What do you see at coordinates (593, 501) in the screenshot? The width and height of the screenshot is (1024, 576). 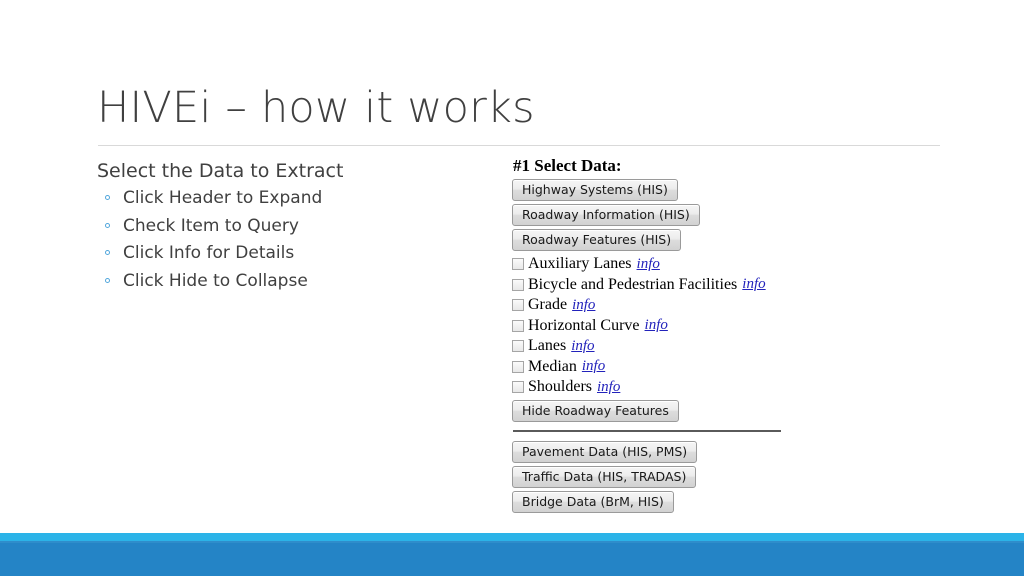 I see `bridge-data-button: Bridge Data (BrM, HIS)` at bounding box center [593, 501].